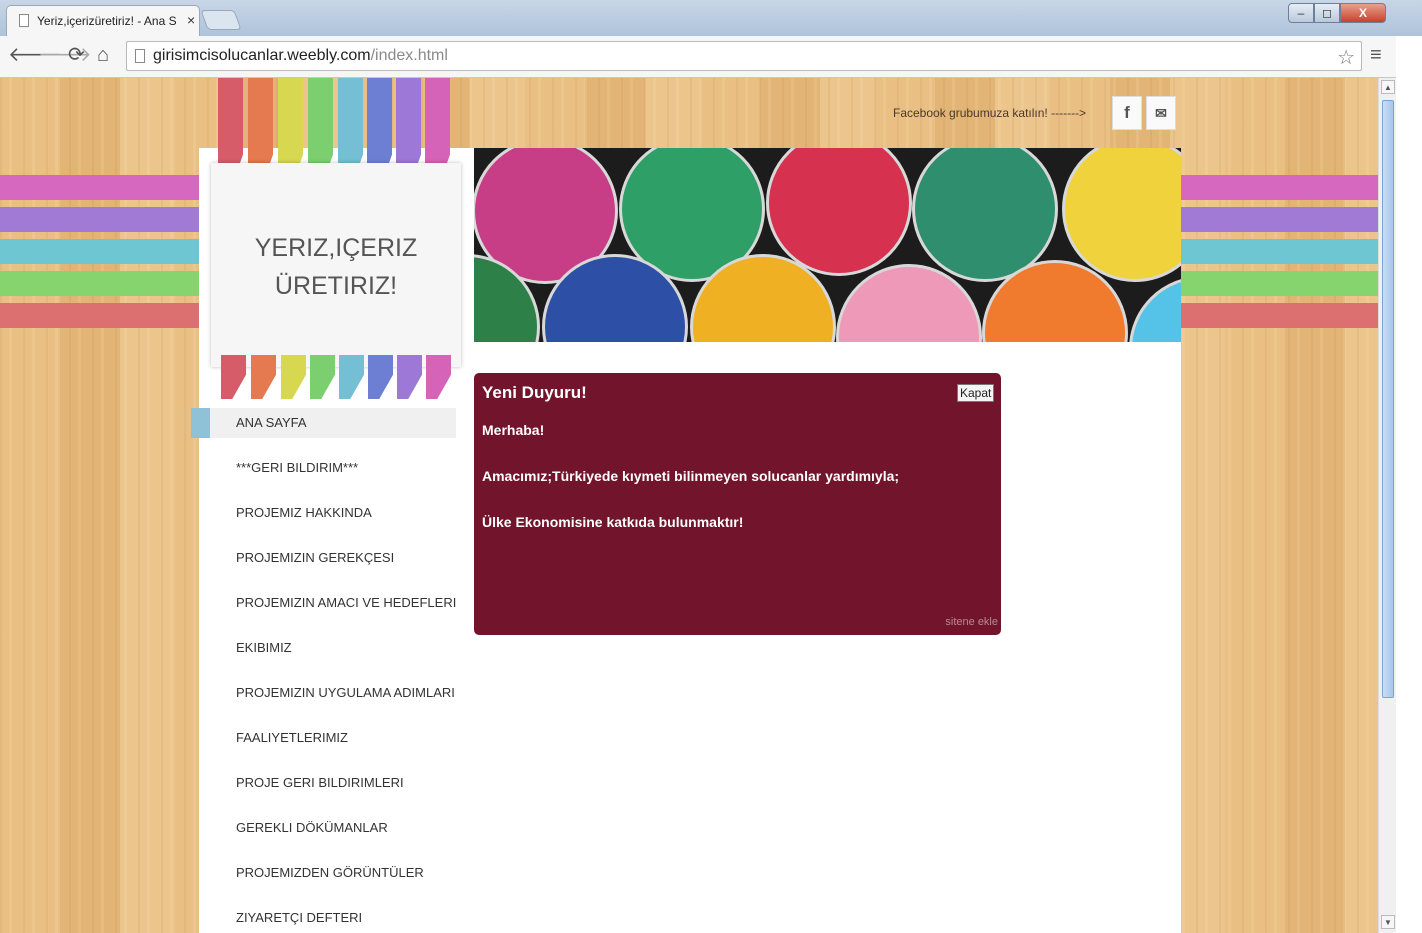 The image size is (1422, 933). What do you see at coordinates (103, 55) in the screenshot?
I see `home-icon: ⌂` at bounding box center [103, 55].